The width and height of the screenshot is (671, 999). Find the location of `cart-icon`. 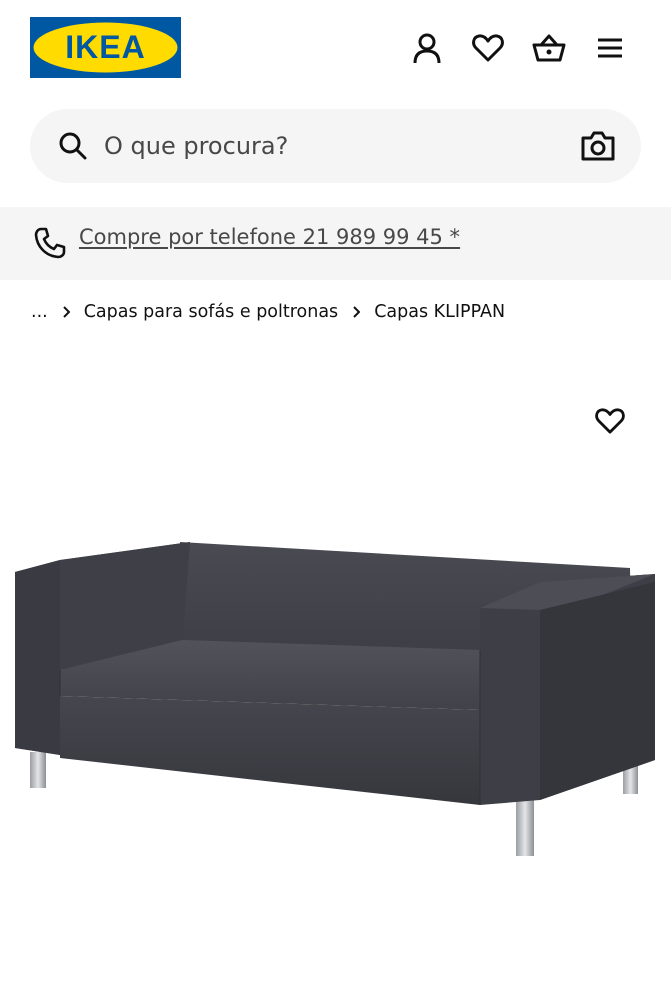

cart-icon is located at coordinates (549, 48).